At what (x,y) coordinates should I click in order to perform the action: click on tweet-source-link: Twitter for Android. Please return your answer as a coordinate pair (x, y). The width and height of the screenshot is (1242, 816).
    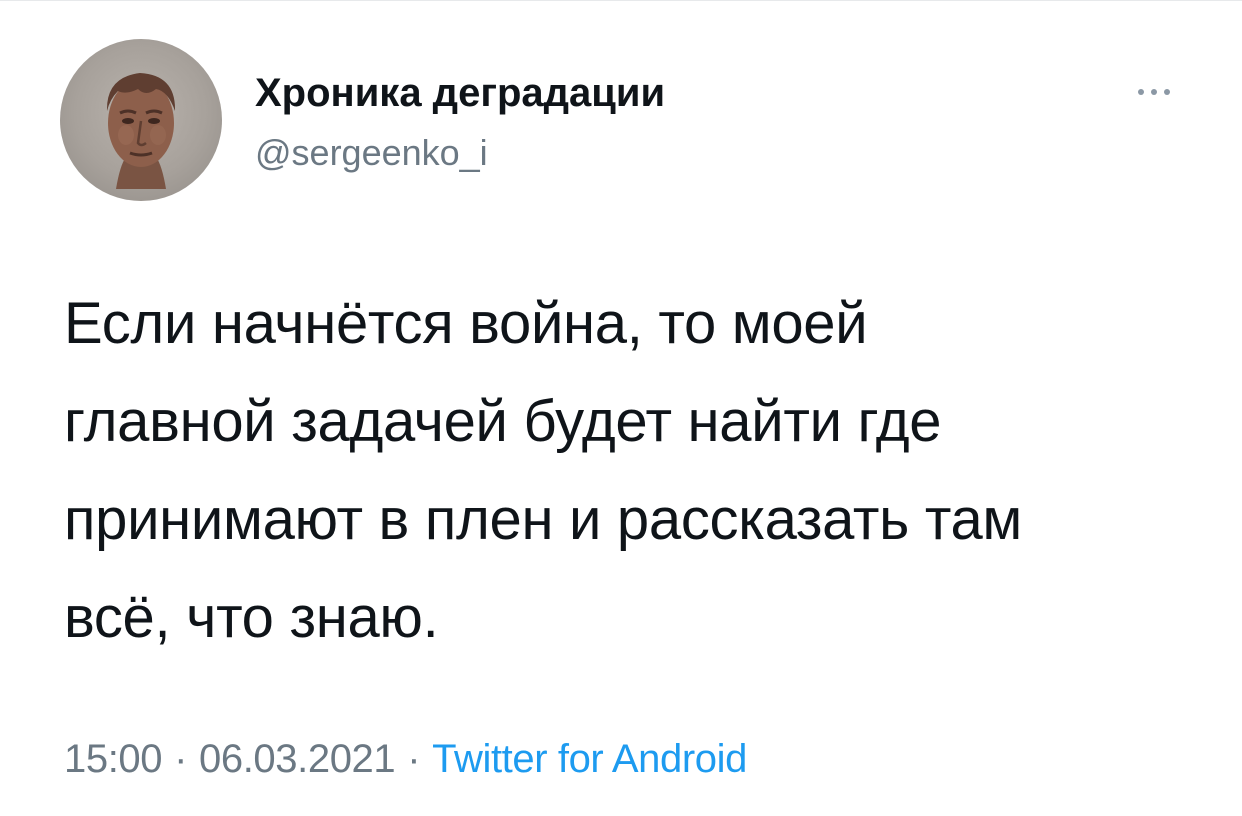
    Looking at the image, I should click on (589, 759).